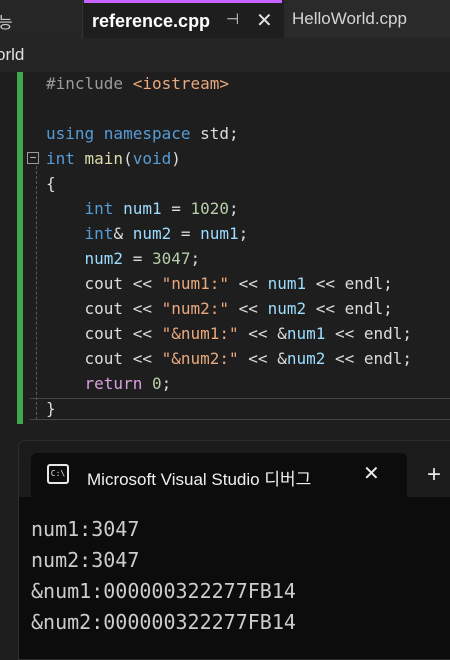 The width and height of the screenshot is (450, 660). What do you see at coordinates (85, 529) in the screenshot?
I see `output-line: num1:3047` at bounding box center [85, 529].